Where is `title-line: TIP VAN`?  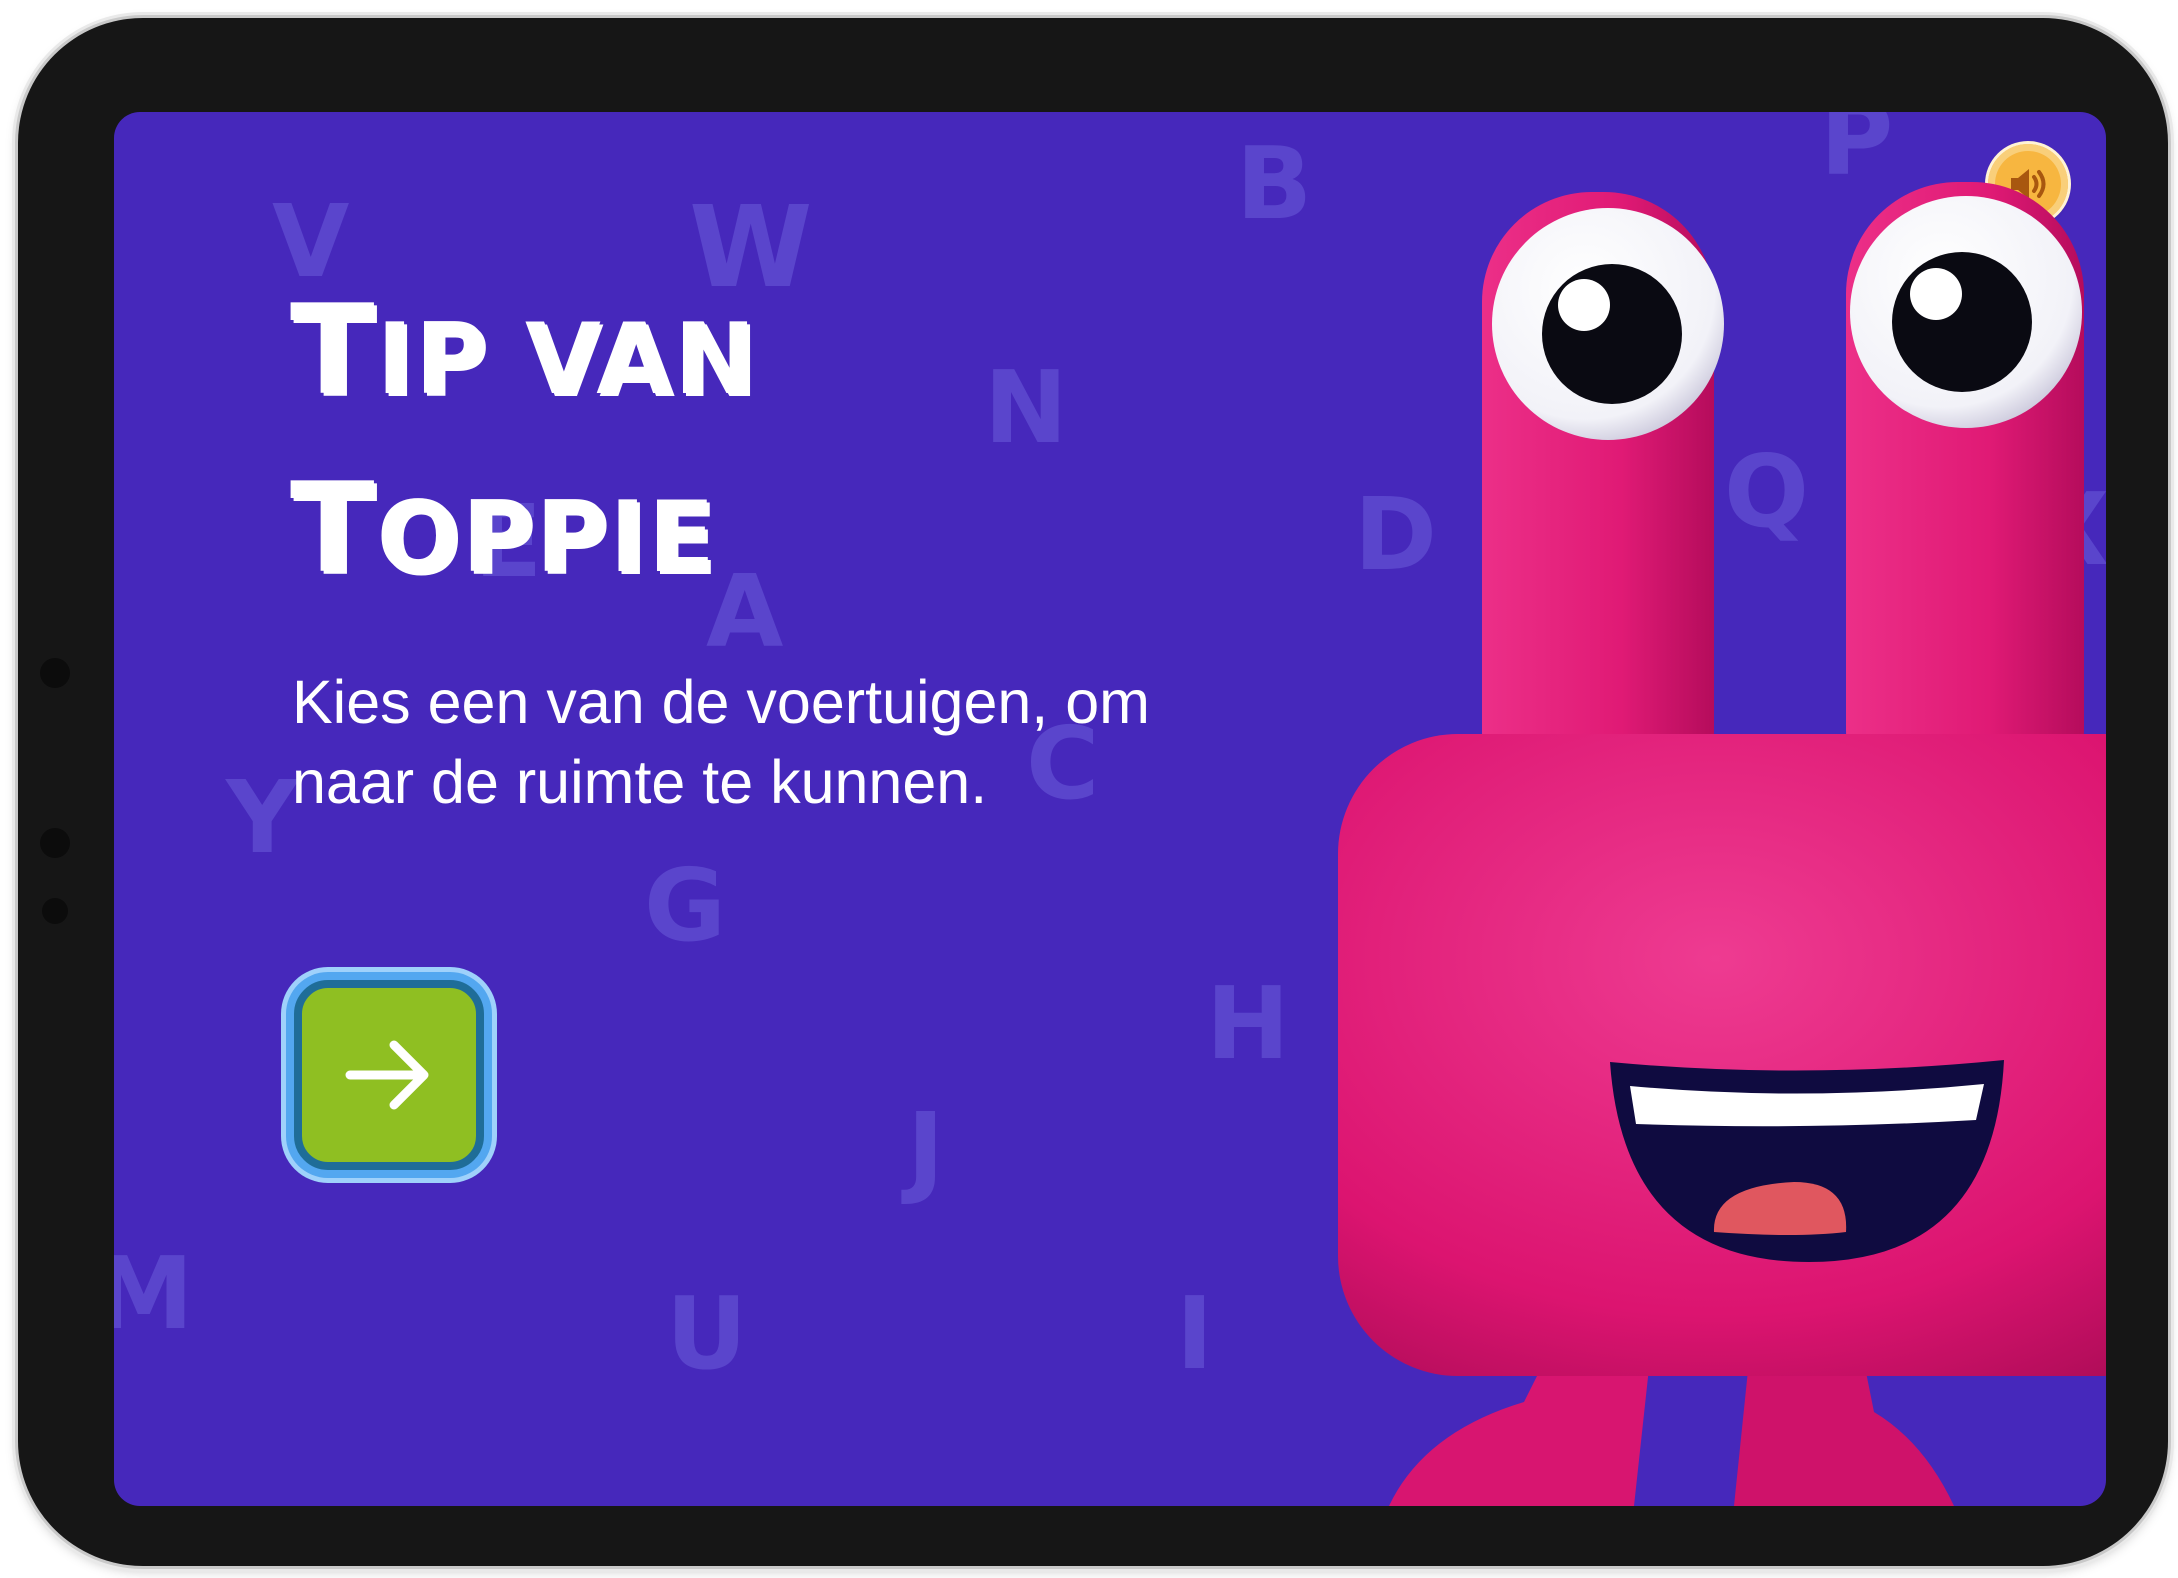 title-line: TIP VAN is located at coordinates (524, 351).